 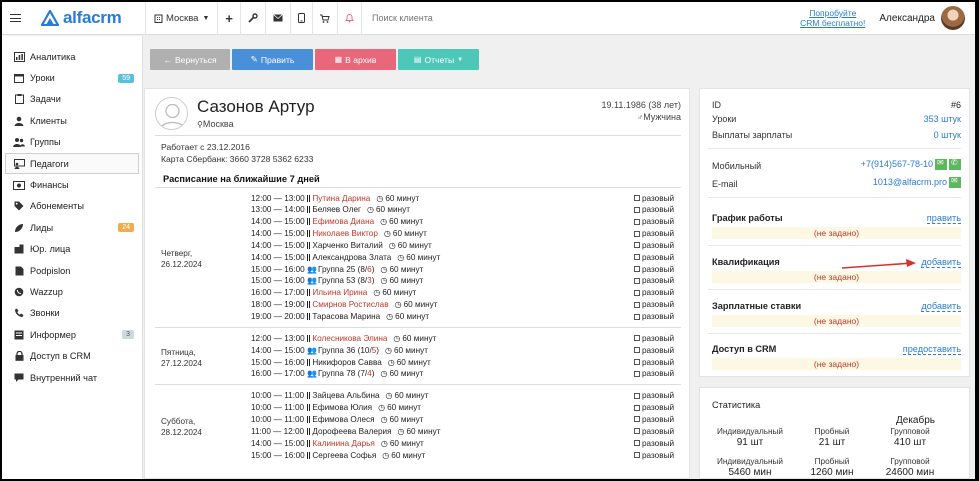 I want to click on student-name: Ефимова Диана, so click(x=343, y=222).